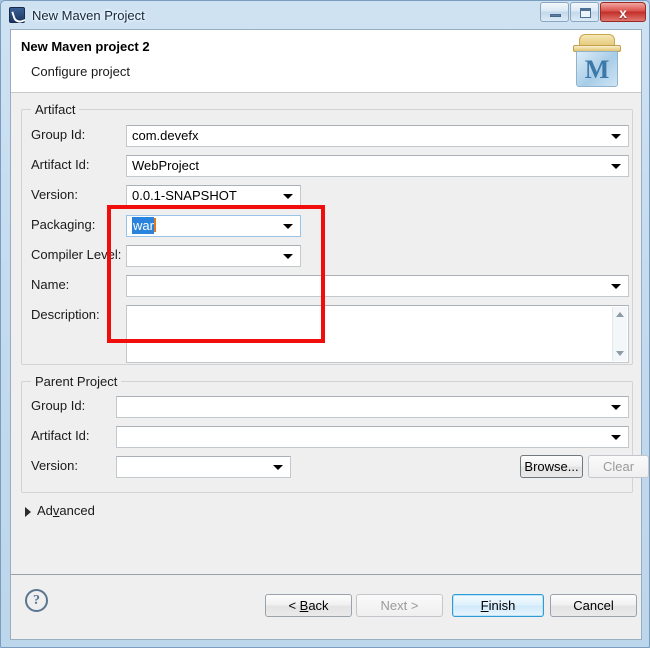 The height and width of the screenshot is (648, 650). I want to click on label-artifact-packaging: Packaging:, so click(63, 224).